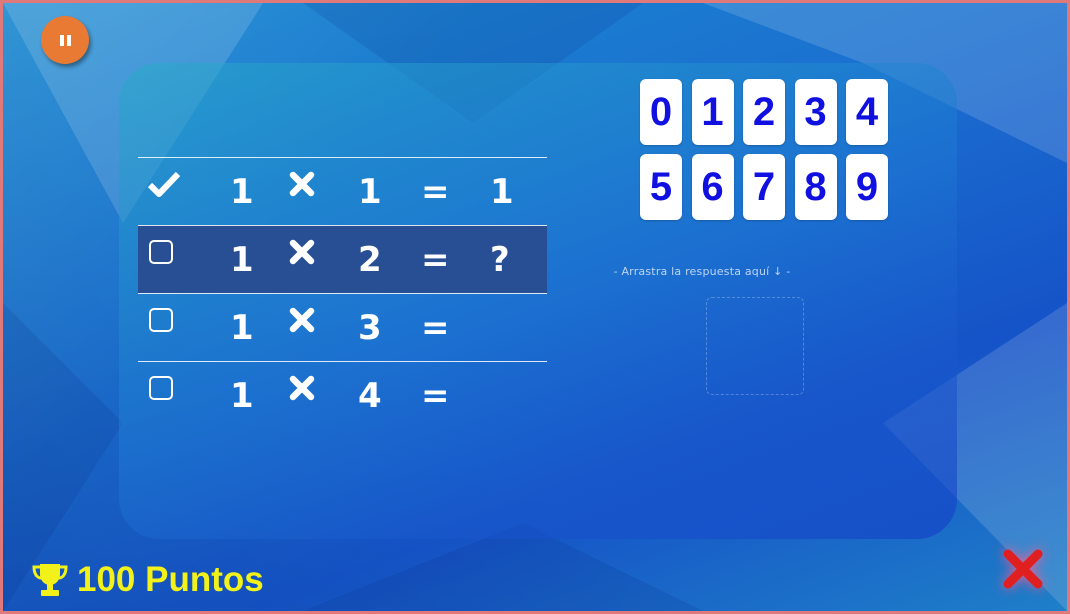 This screenshot has height=614, width=1070. What do you see at coordinates (50, 580) in the screenshot?
I see `trophy-icon` at bounding box center [50, 580].